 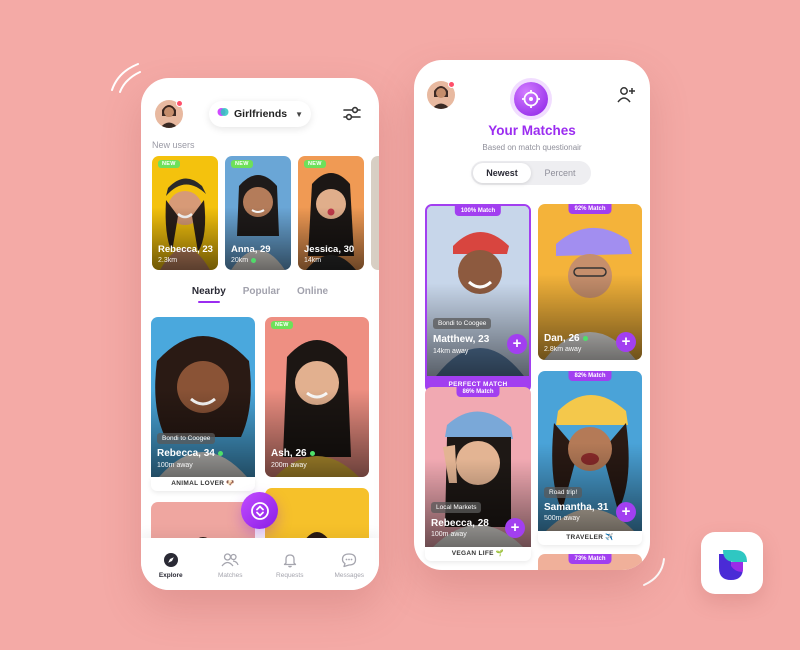 I want to click on user-distance: 500m away, so click(x=562, y=518).